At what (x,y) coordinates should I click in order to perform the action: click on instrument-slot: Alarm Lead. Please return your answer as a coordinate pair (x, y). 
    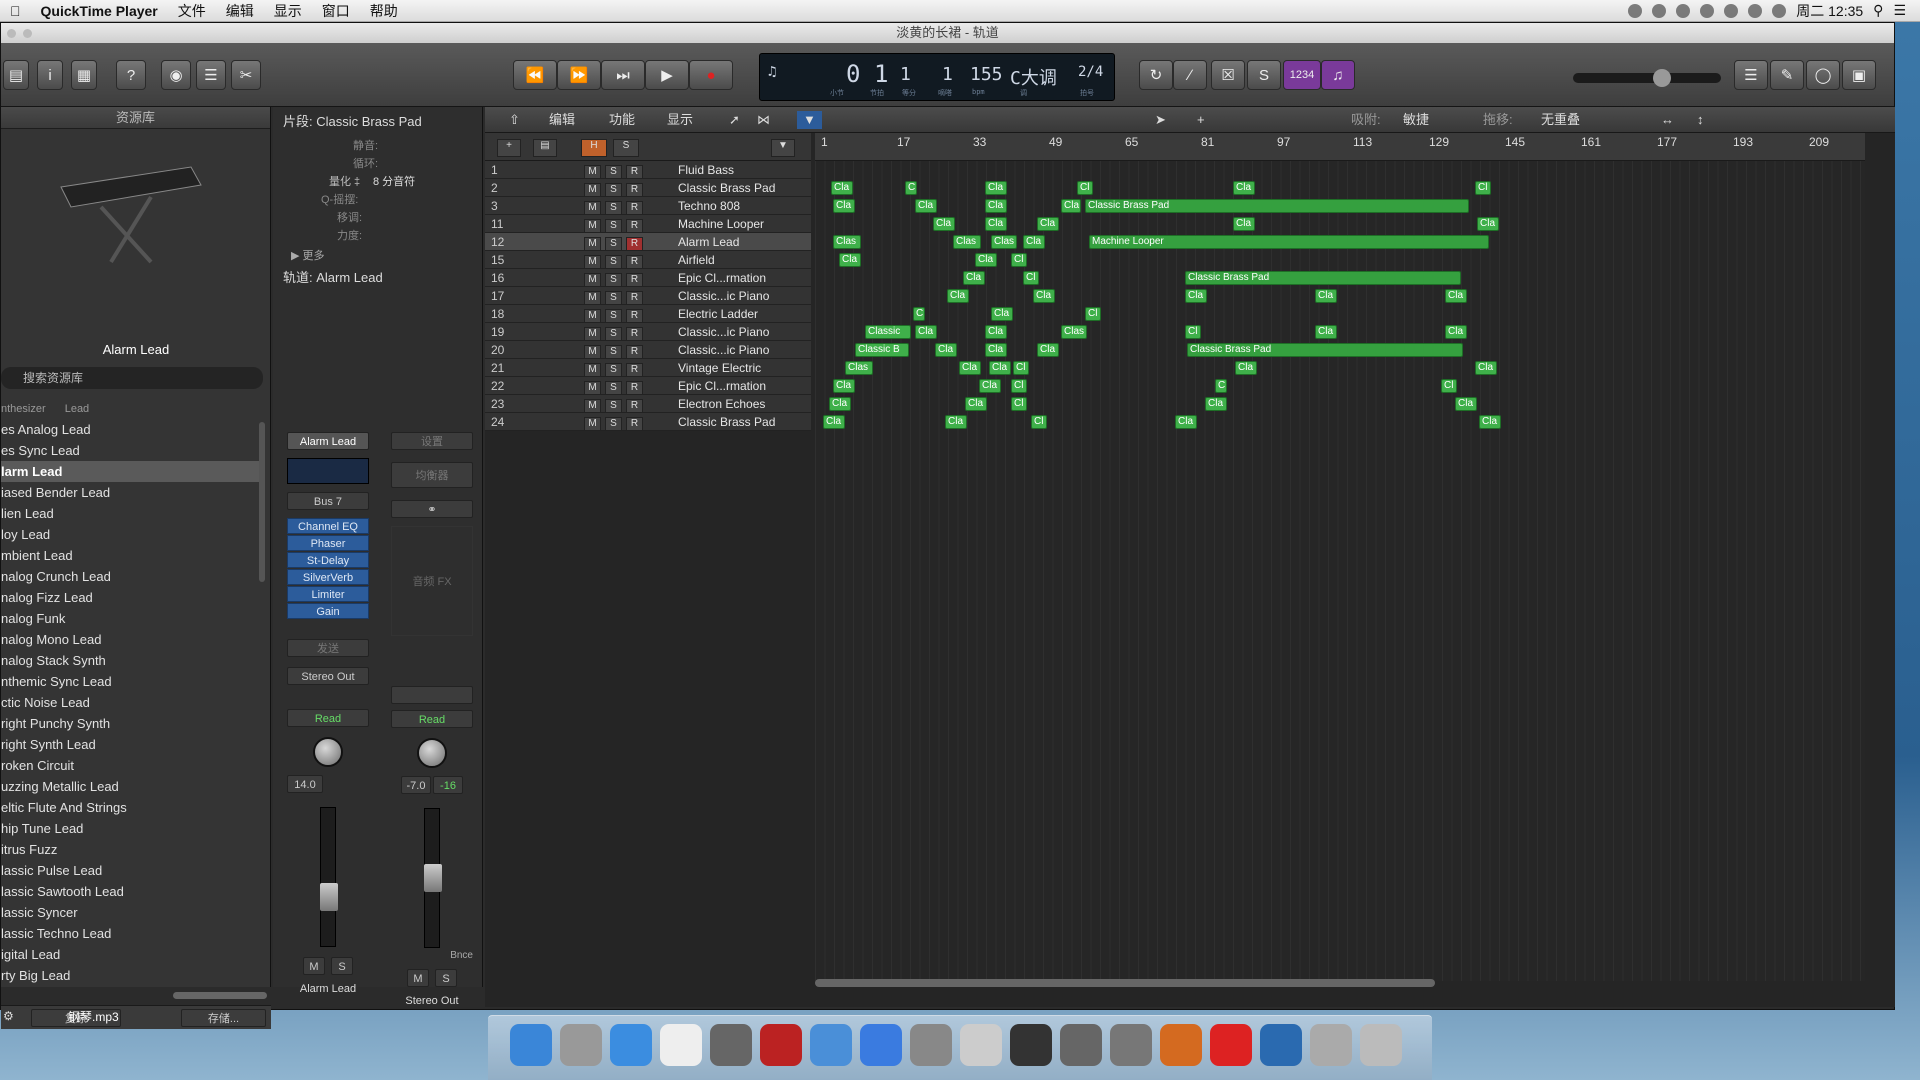
    Looking at the image, I should click on (328, 441).